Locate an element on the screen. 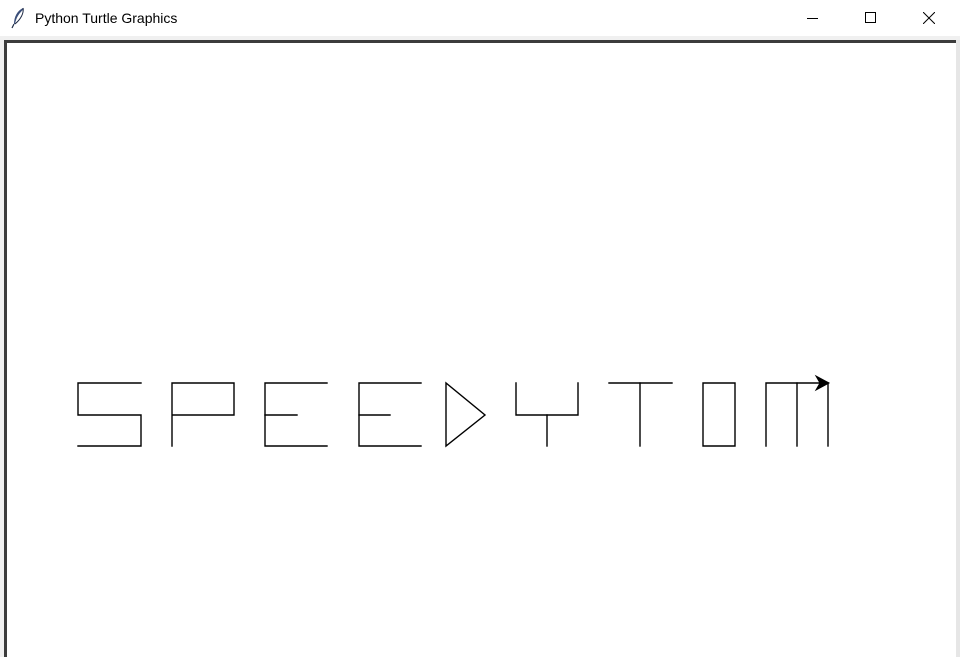  letter-d is located at coordinates (466, 414).